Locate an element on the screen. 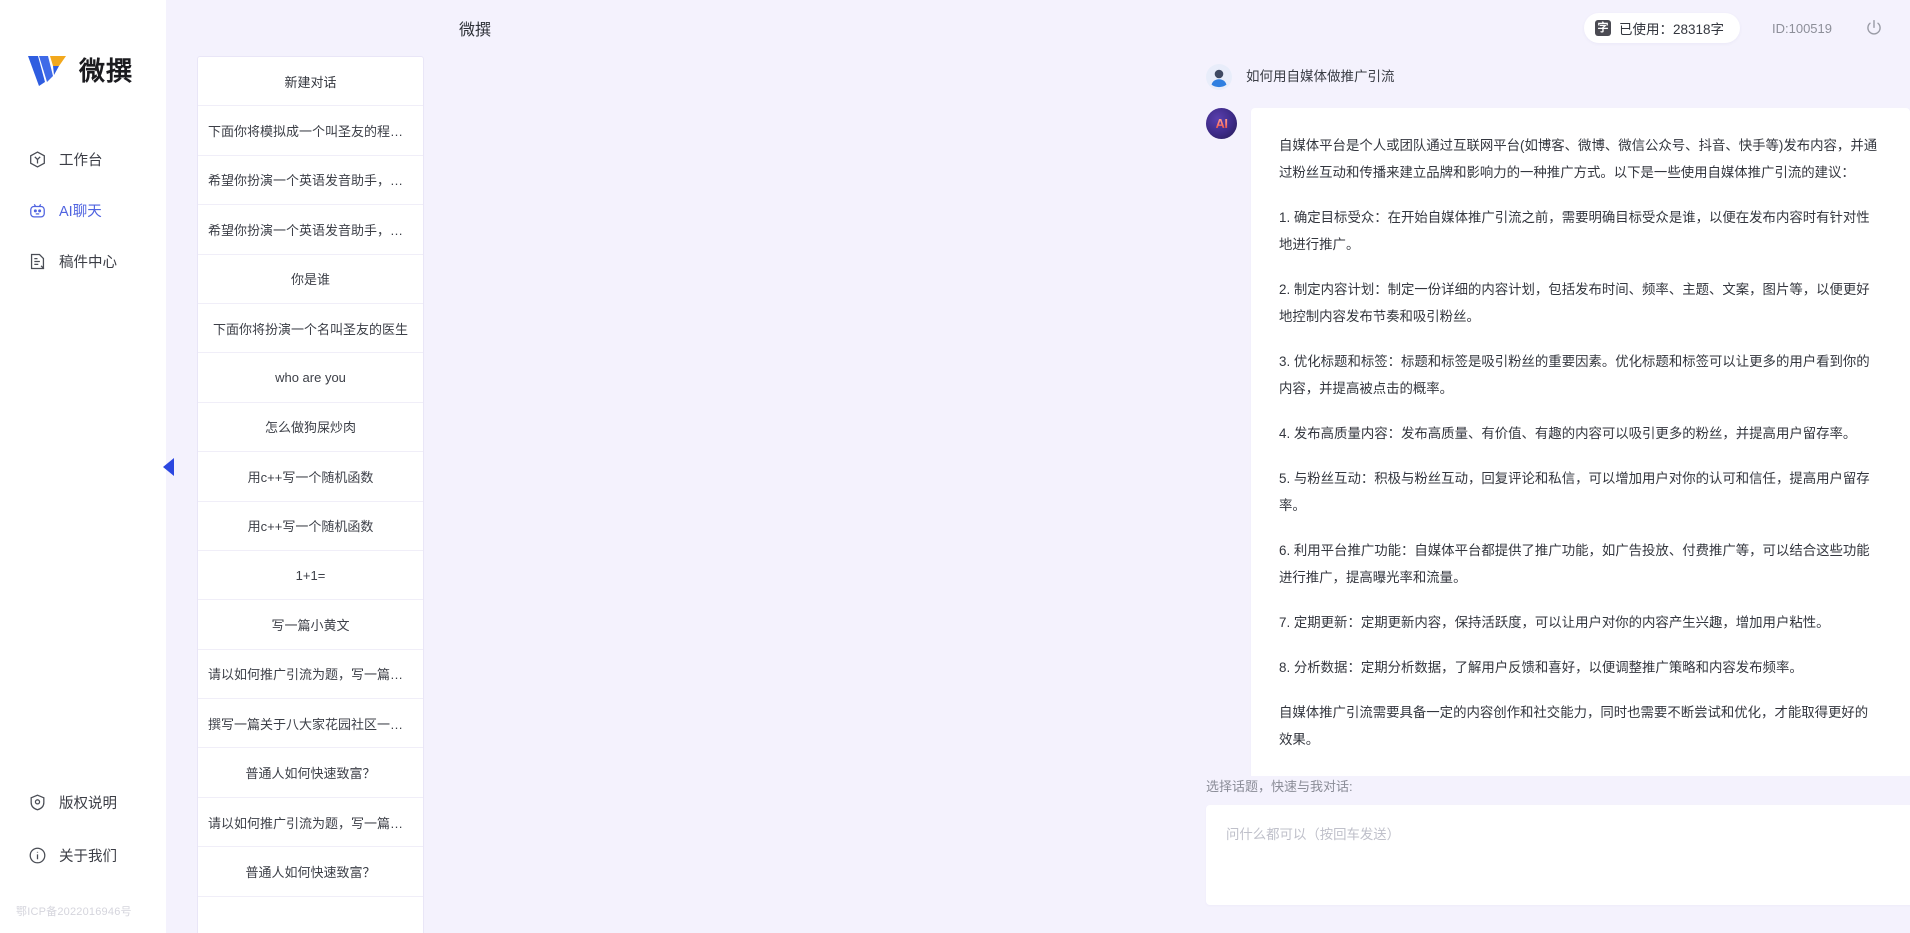 This screenshot has height=933, width=1910. conversation-item: 你是谁 is located at coordinates (310, 279).